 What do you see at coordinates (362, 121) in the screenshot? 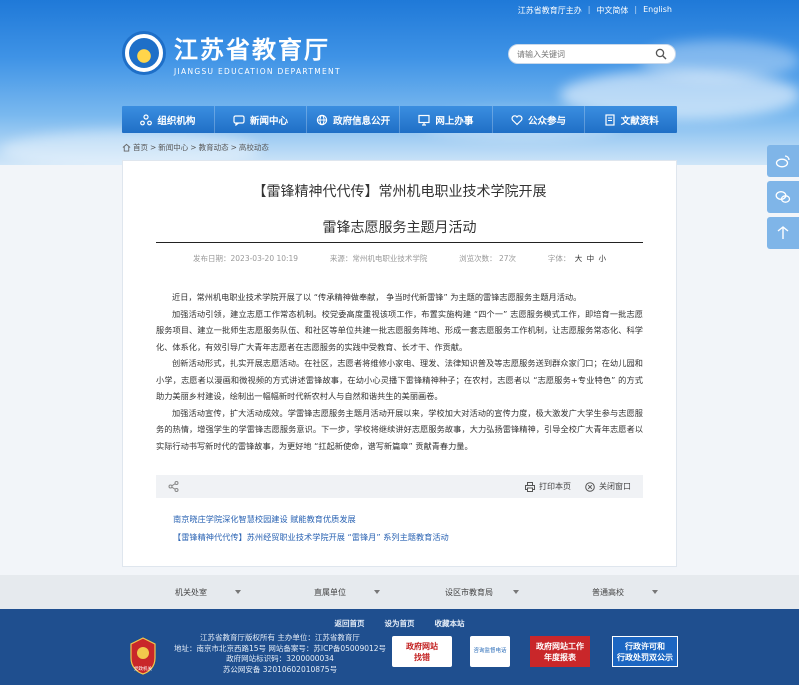
I see `nav-label: 政府信息公开` at bounding box center [362, 121].